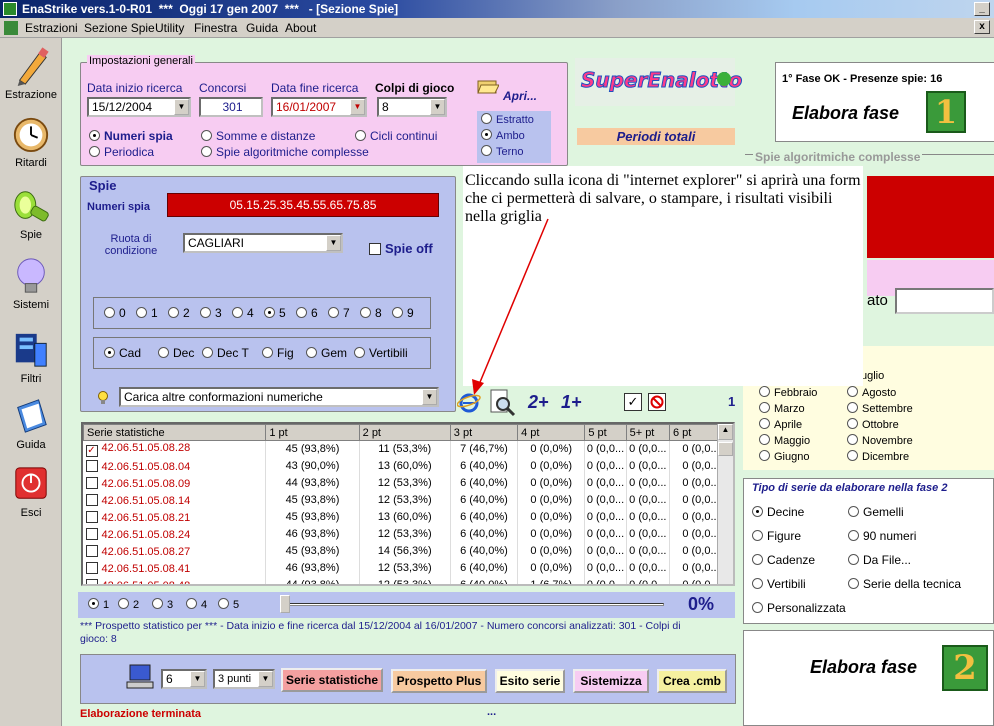  I want to click on tool-sistemi: Sistemi, so click(31, 283).